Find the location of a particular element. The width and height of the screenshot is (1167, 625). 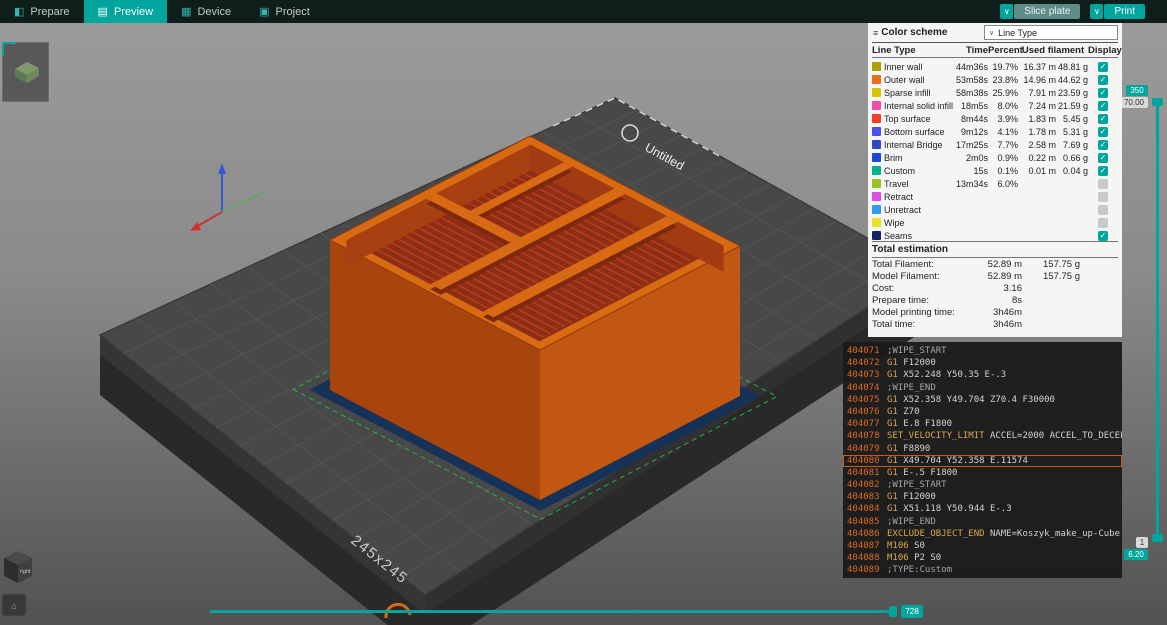

gcode-line: 404072 G1 F12000 is located at coordinates (982, 363).